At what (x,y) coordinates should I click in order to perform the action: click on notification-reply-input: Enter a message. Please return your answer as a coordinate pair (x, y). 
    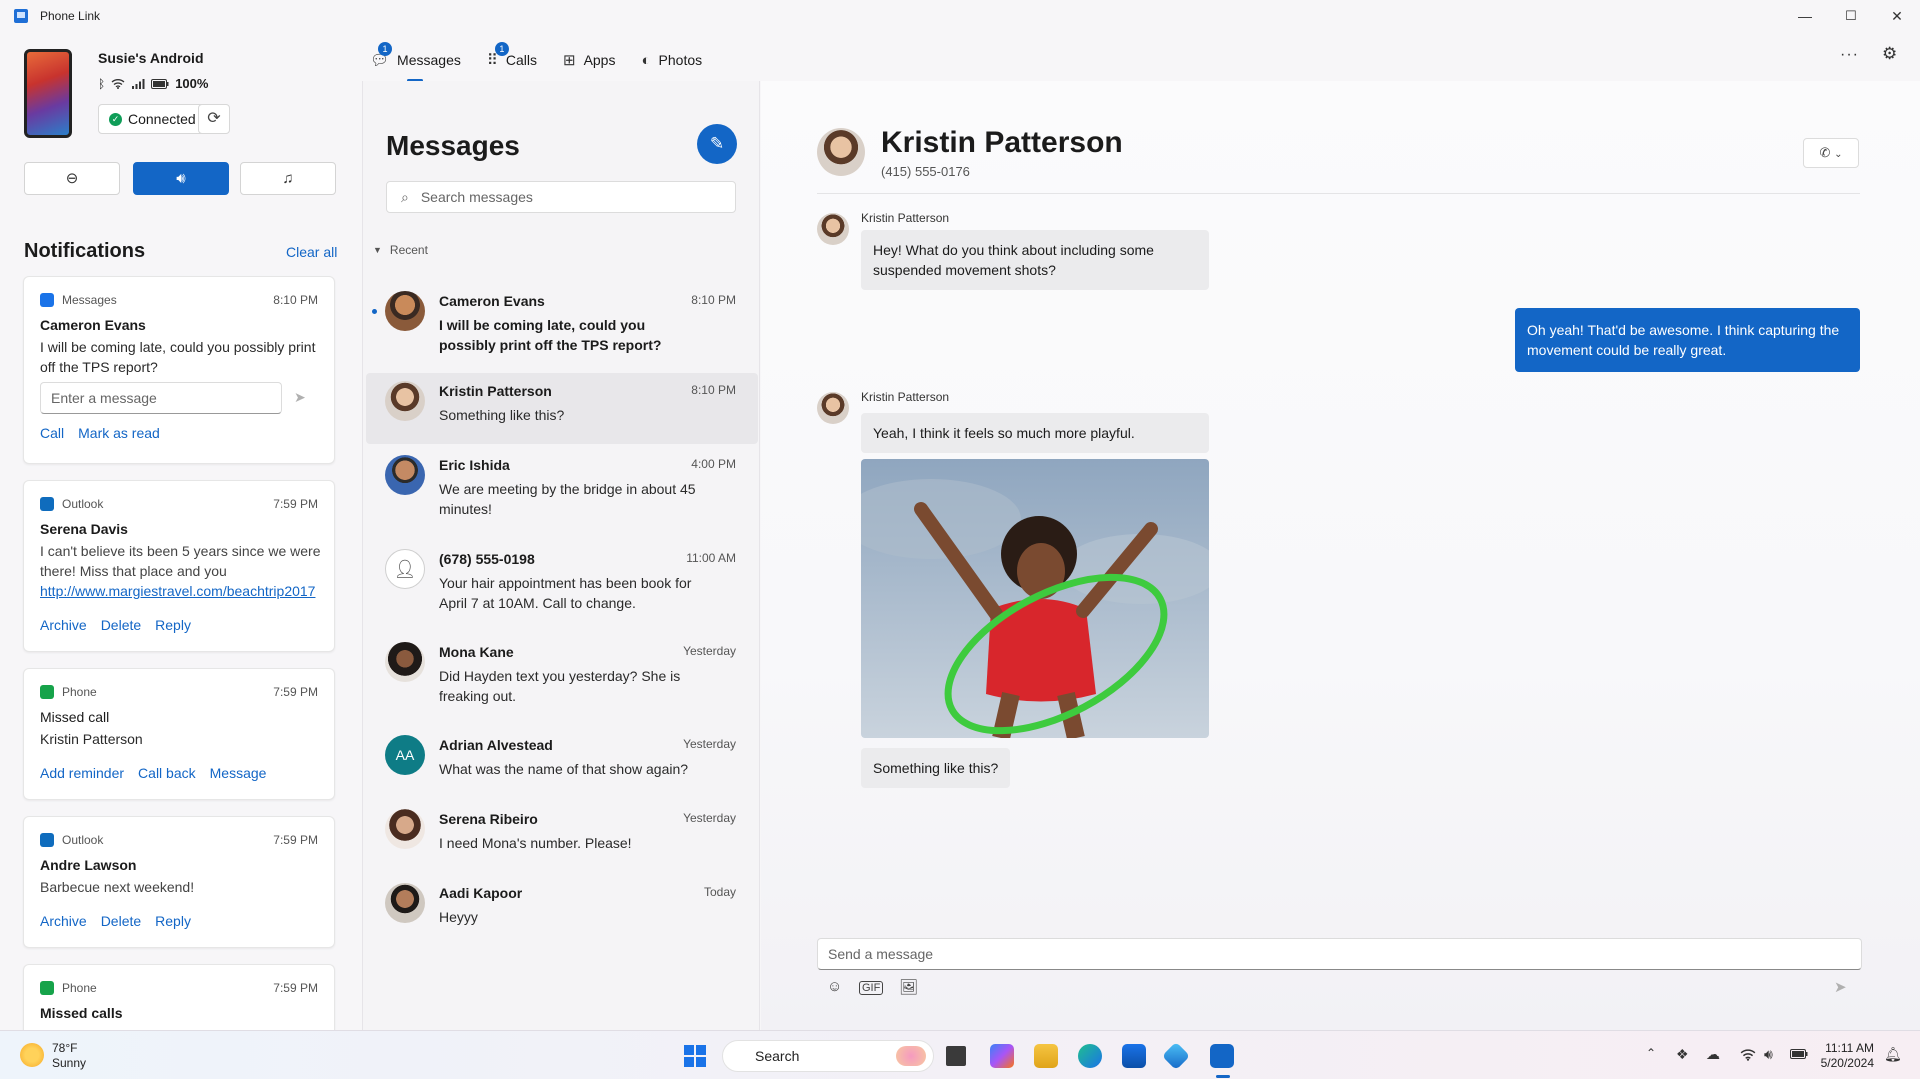
    Looking at the image, I should click on (161, 398).